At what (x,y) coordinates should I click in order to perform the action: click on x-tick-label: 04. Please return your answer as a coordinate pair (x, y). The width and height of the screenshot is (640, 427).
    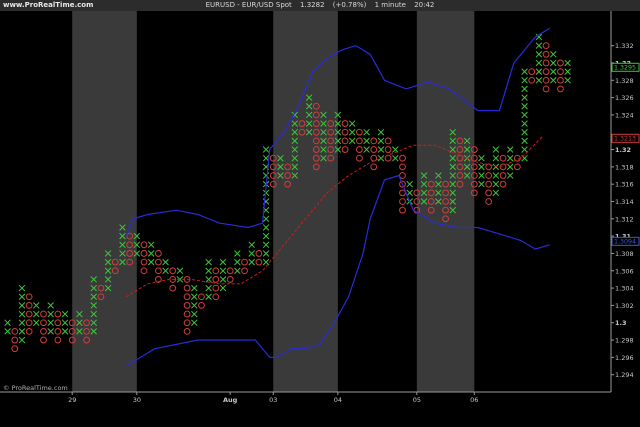
    Looking at the image, I should click on (338, 400).